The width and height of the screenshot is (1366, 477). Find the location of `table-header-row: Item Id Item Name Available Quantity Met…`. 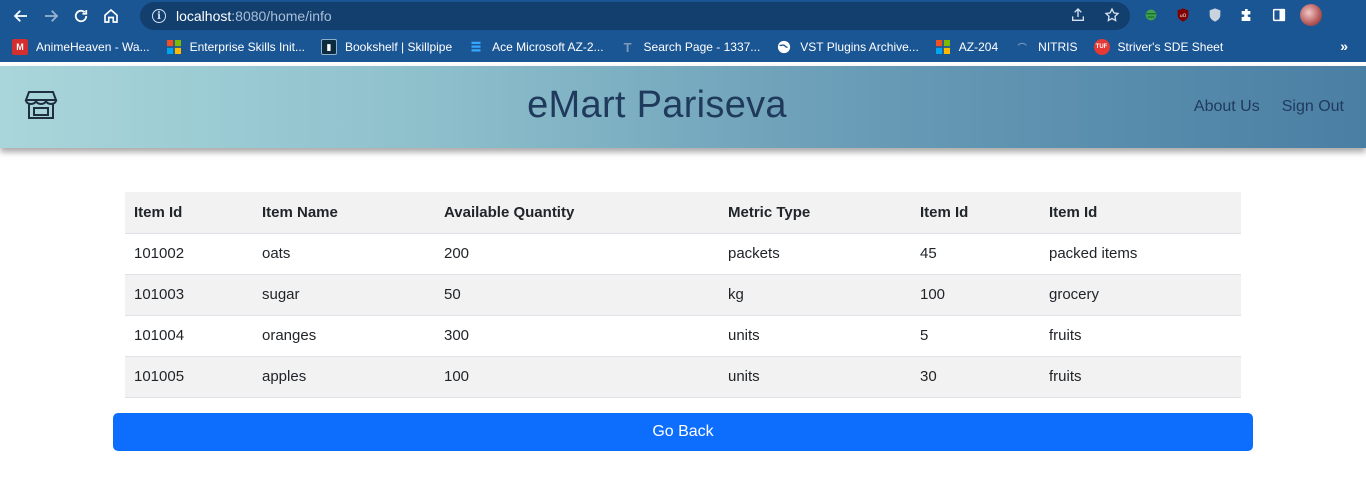

table-header-row: Item Id Item Name Available Quantity Met… is located at coordinates (683, 213).